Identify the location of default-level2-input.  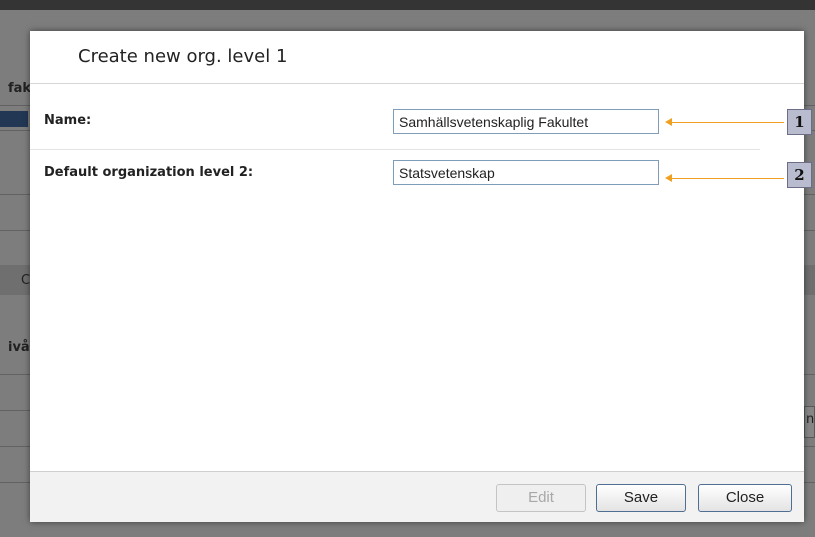
(526, 172).